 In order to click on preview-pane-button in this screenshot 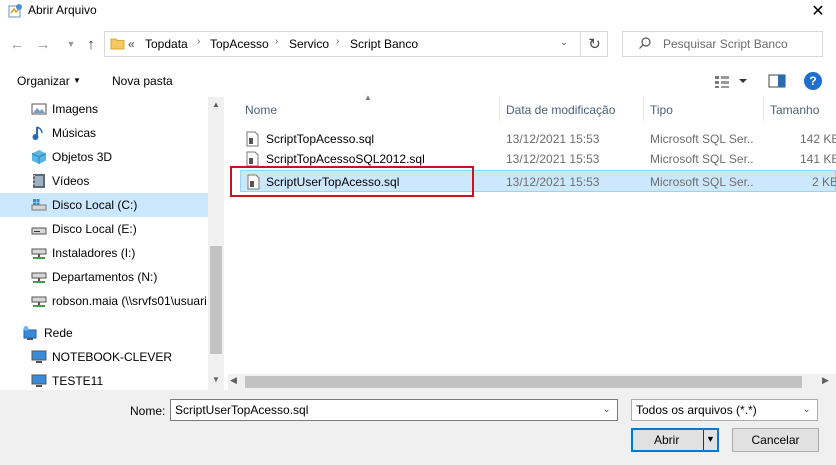, I will do `click(777, 81)`.